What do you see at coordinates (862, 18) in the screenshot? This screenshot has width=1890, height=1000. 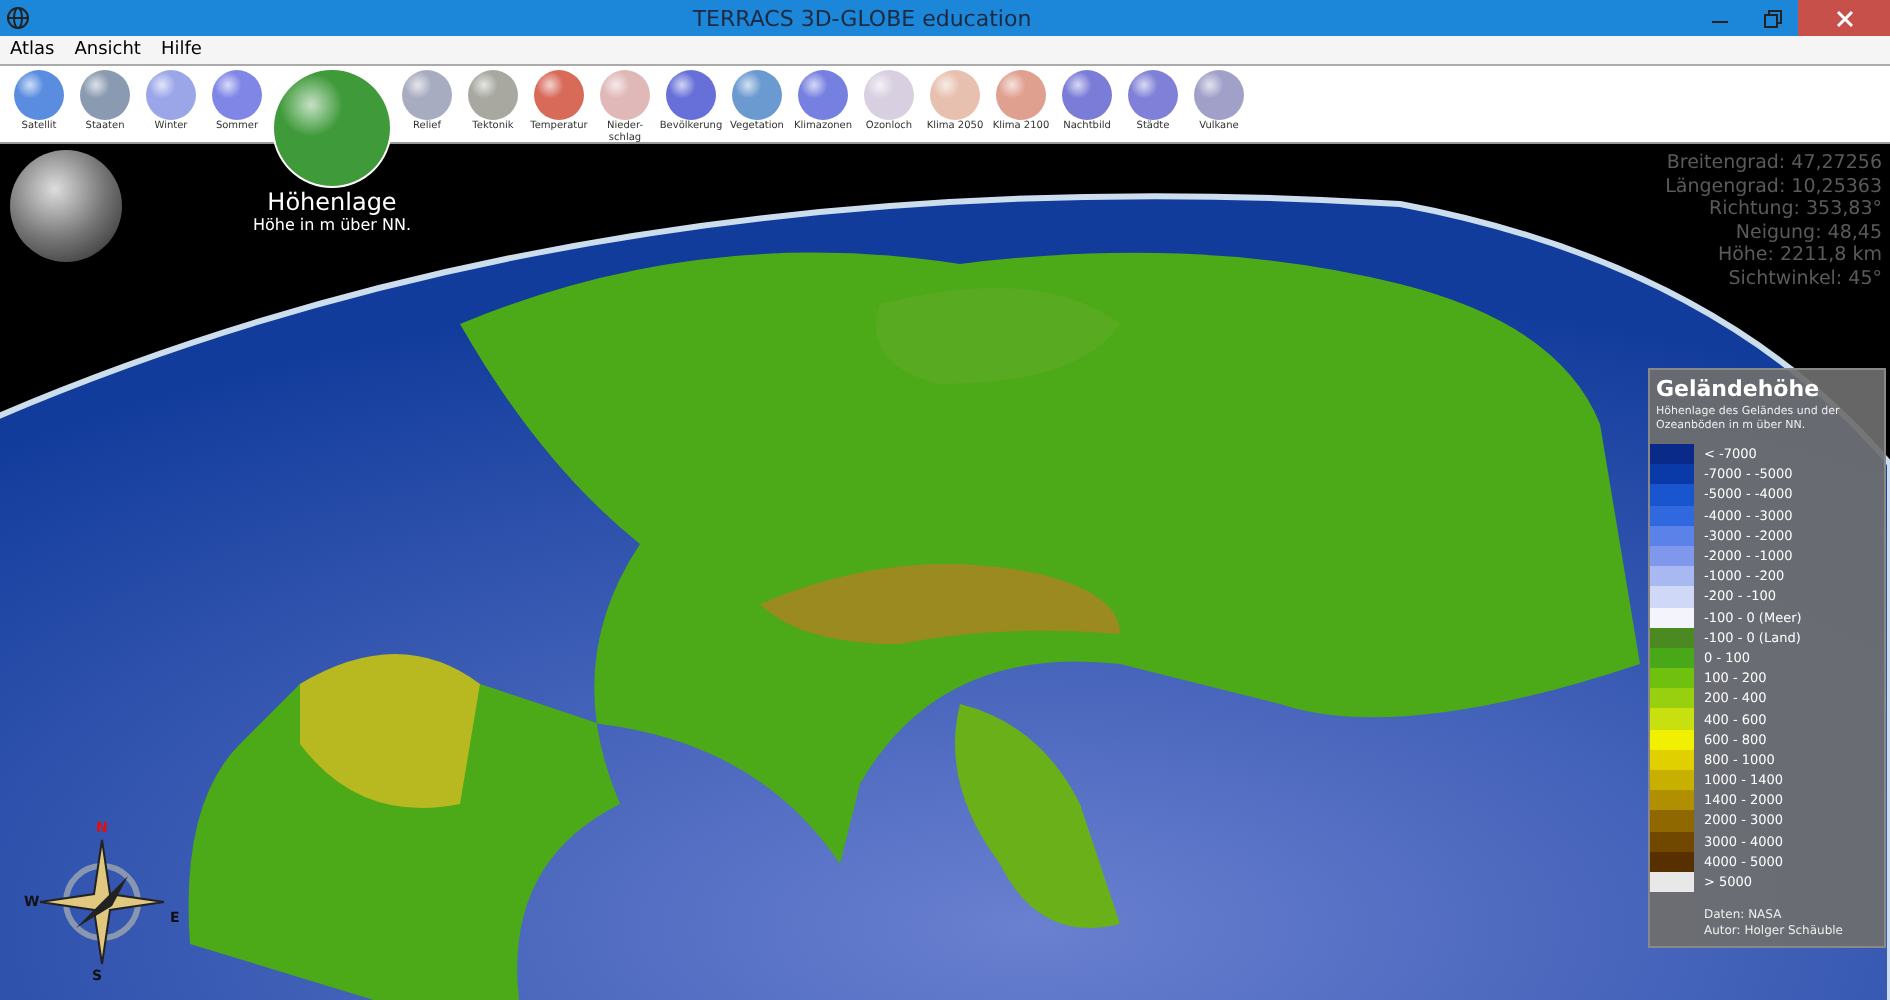 I see `window-title: TERRACS 3D-GLOBE education` at bounding box center [862, 18].